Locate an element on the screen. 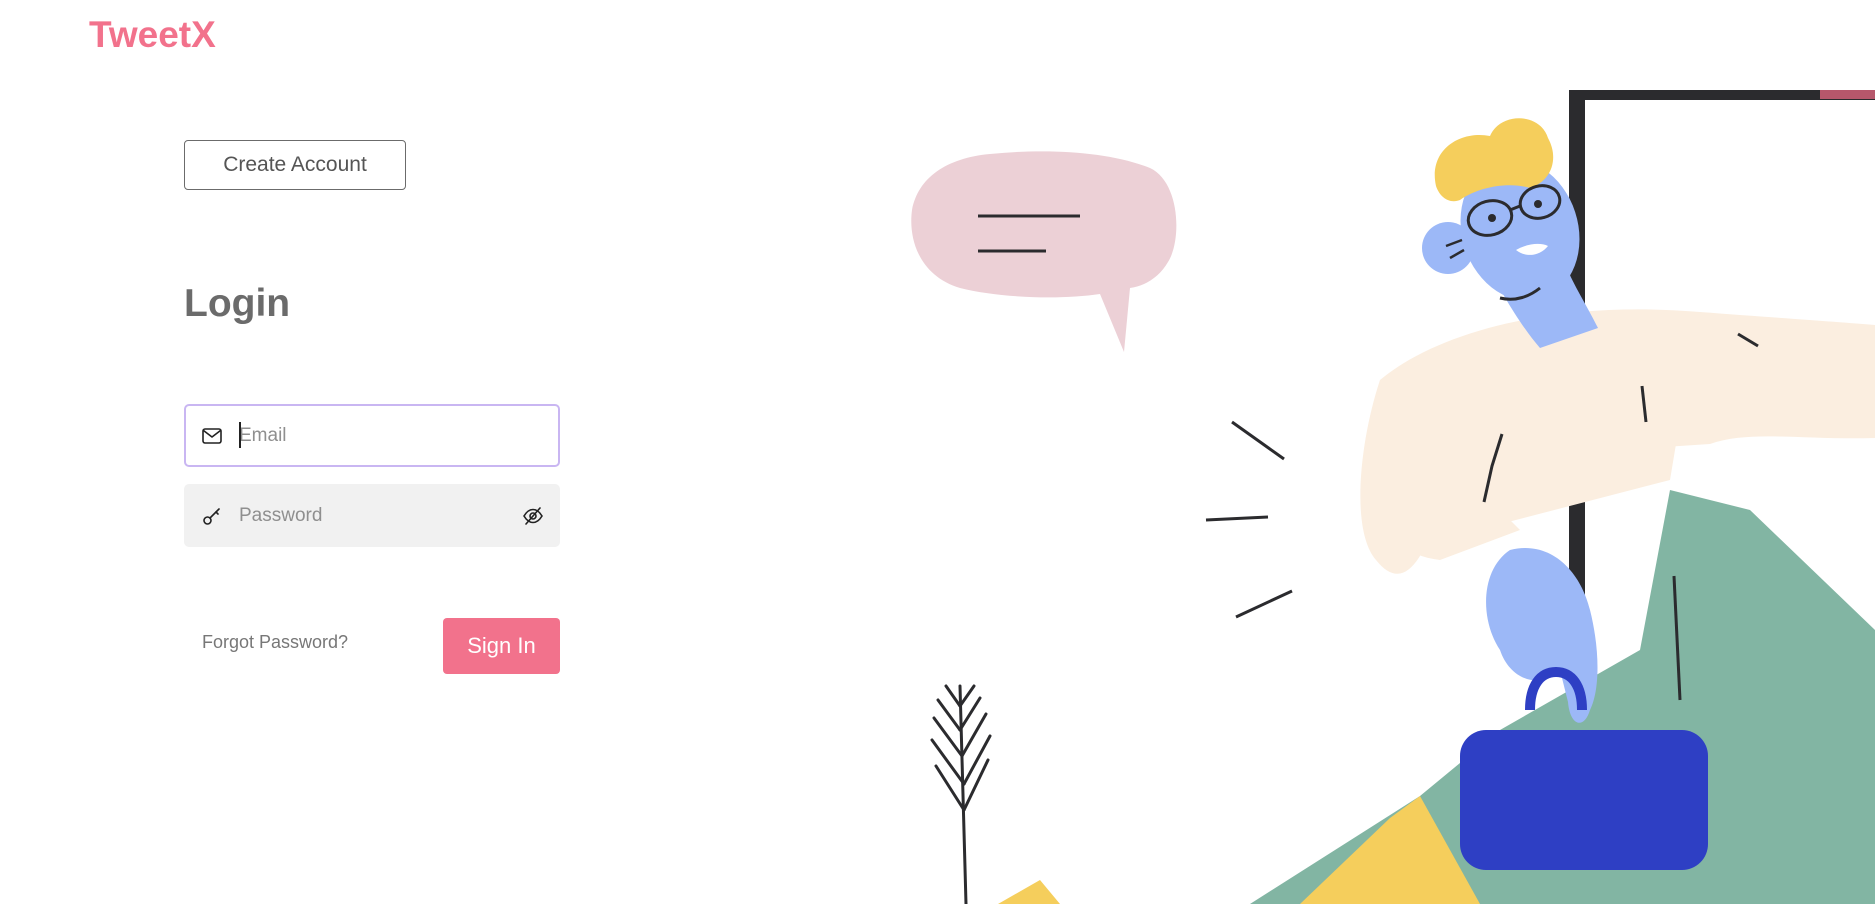 This screenshot has height=904, width=1875. text-cursor is located at coordinates (240, 435).